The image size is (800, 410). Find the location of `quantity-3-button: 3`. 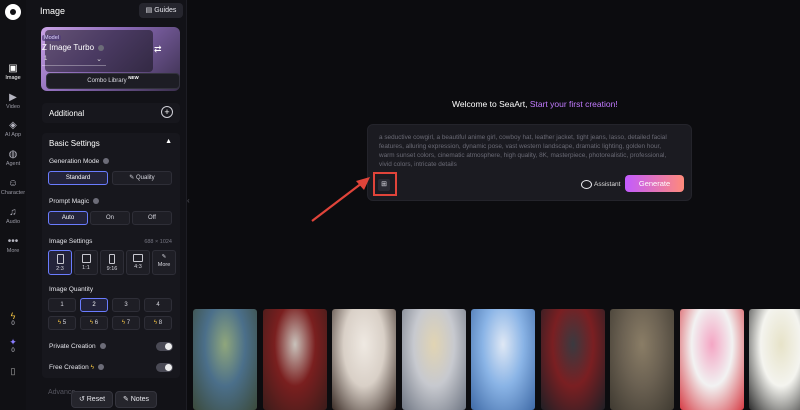

quantity-3-button: 3 is located at coordinates (126, 305).